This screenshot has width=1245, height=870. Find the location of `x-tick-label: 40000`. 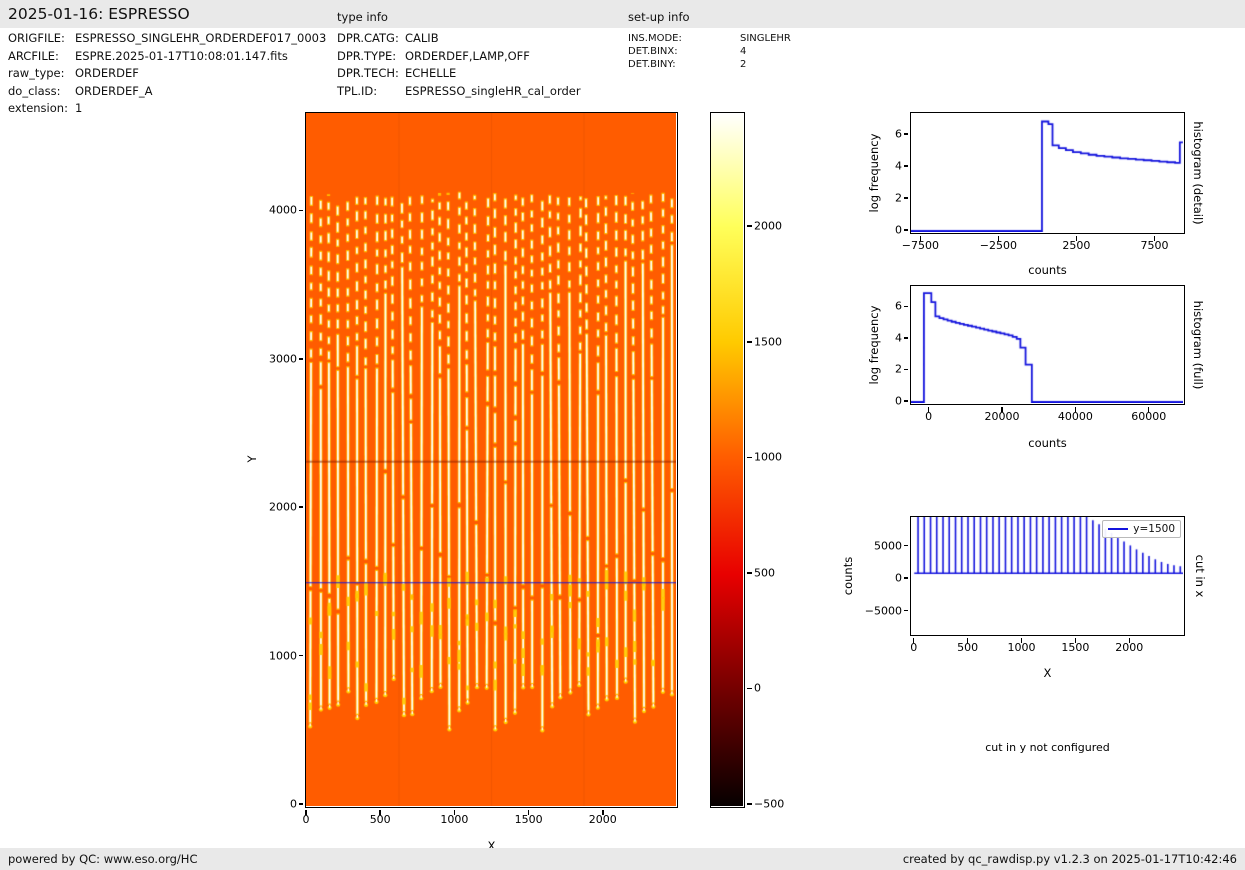

x-tick-label: 40000 is located at coordinates (1075, 416).